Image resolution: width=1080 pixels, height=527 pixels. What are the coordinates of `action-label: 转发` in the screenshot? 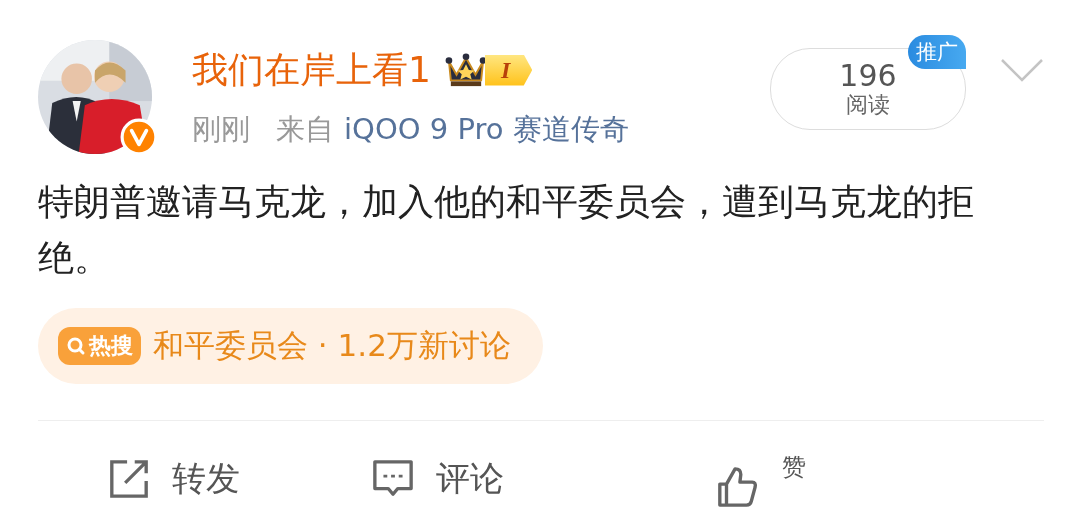 It's located at (206, 479).